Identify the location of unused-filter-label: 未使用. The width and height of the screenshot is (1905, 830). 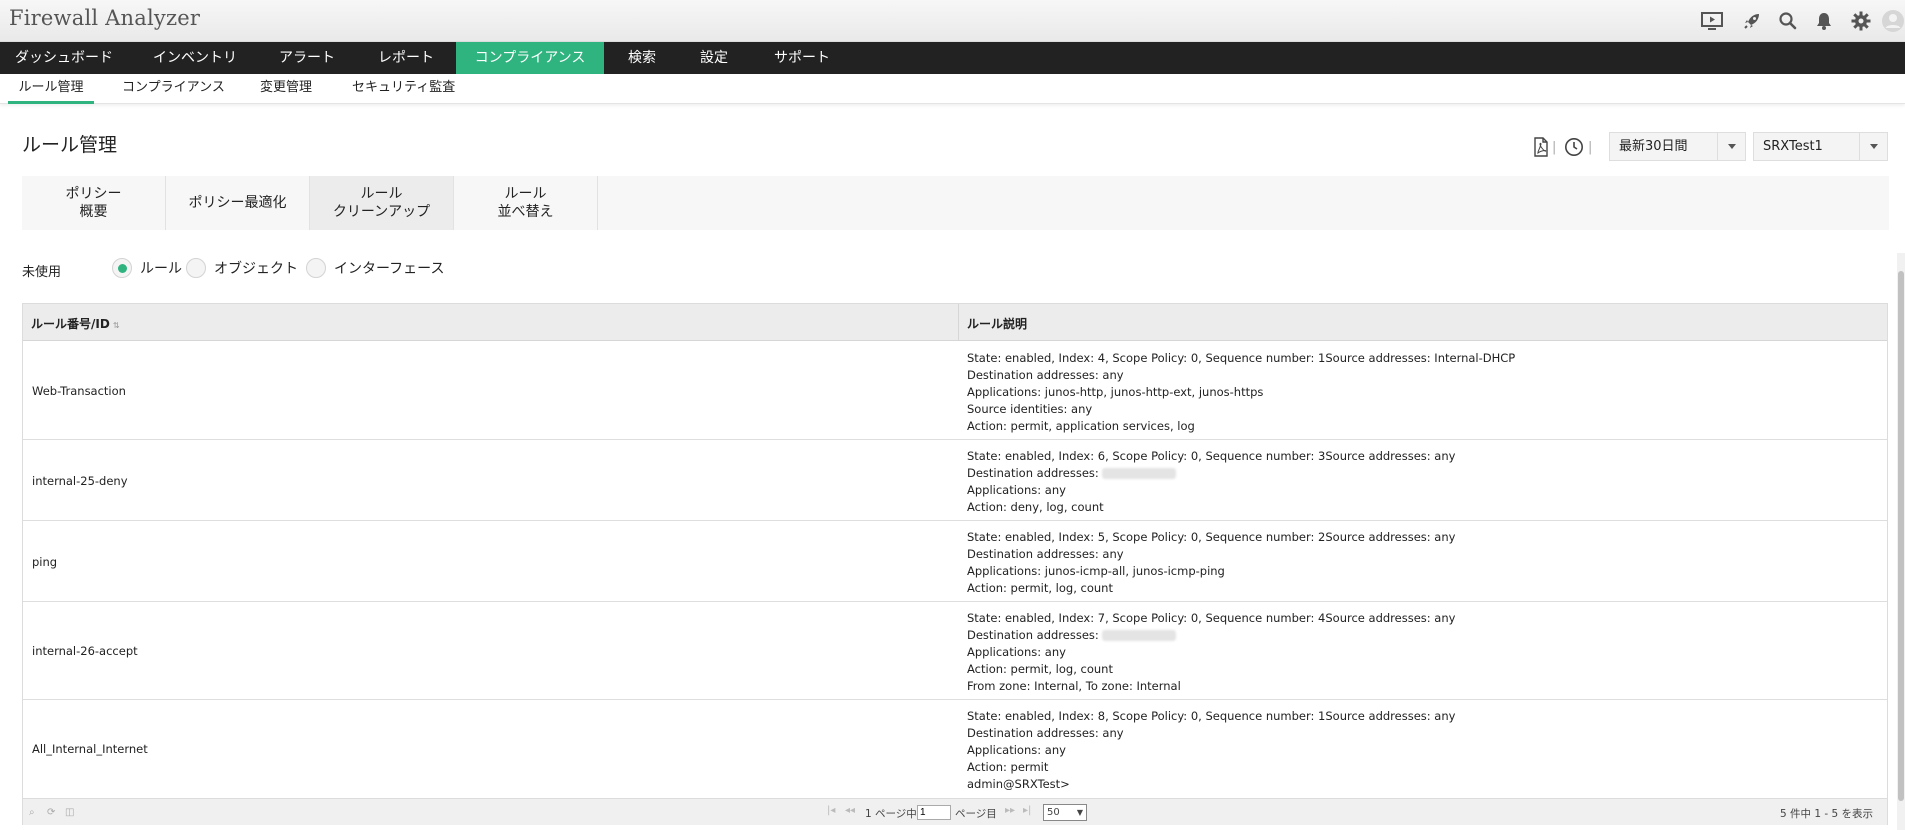
(42, 272).